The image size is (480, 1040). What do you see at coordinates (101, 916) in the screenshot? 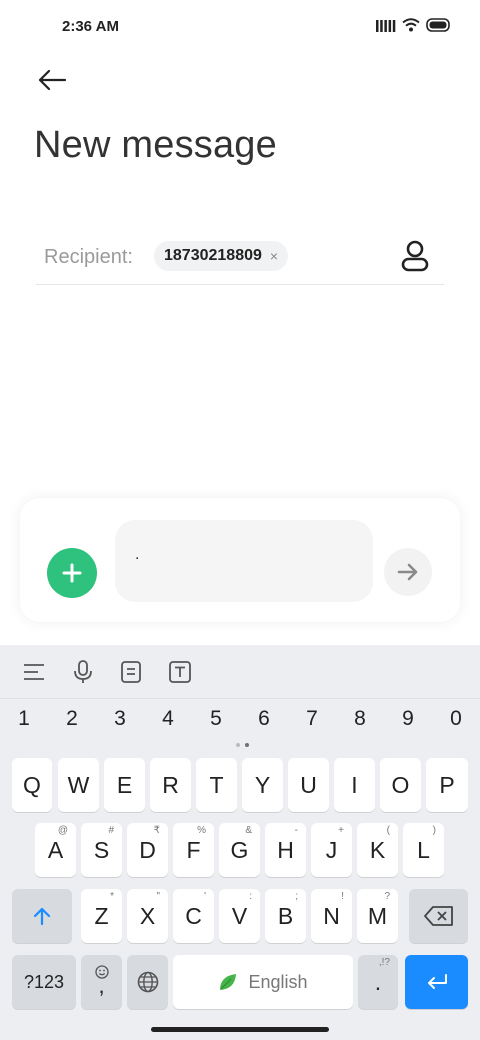
I see `key-z: * Z` at bounding box center [101, 916].